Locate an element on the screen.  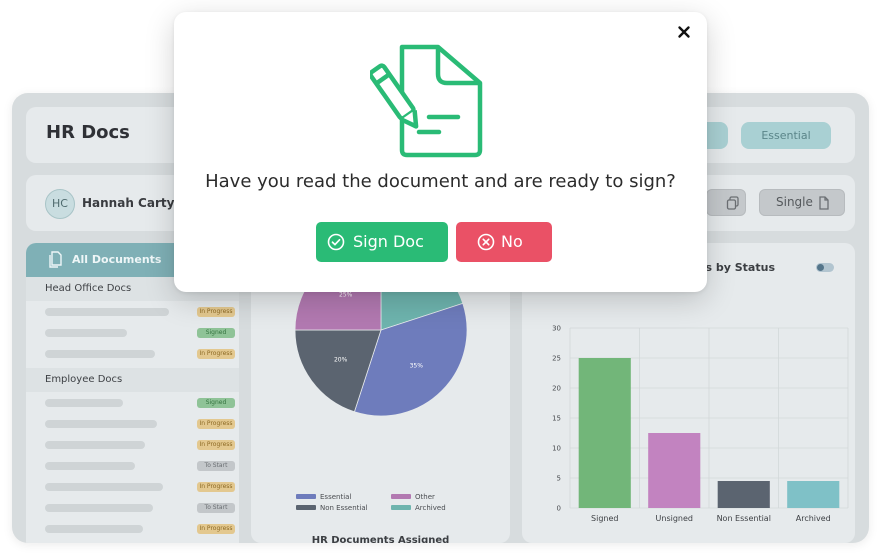
avatar: HC is located at coordinates (60, 204).